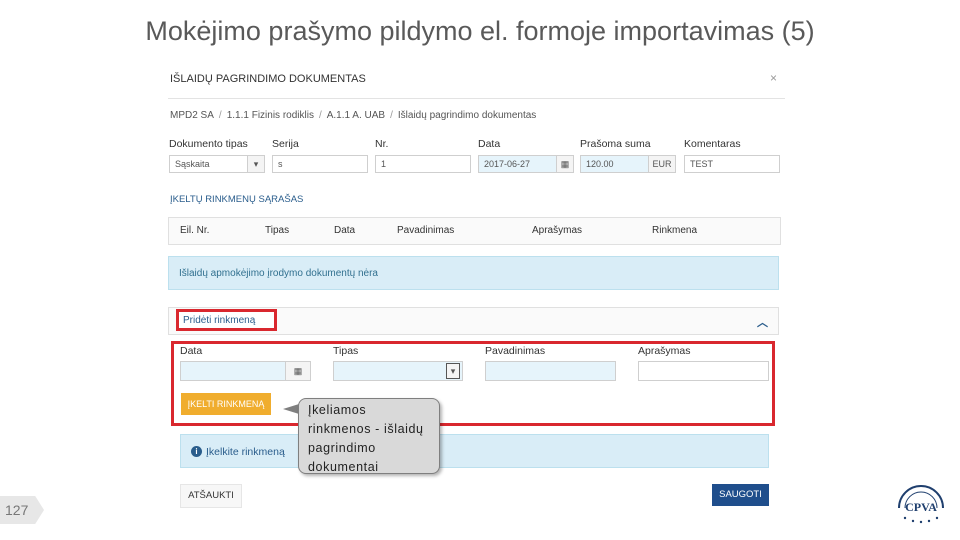  Describe the element at coordinates (600, 164) in the screenshot. I see `amount-value: 120.00` at that location.